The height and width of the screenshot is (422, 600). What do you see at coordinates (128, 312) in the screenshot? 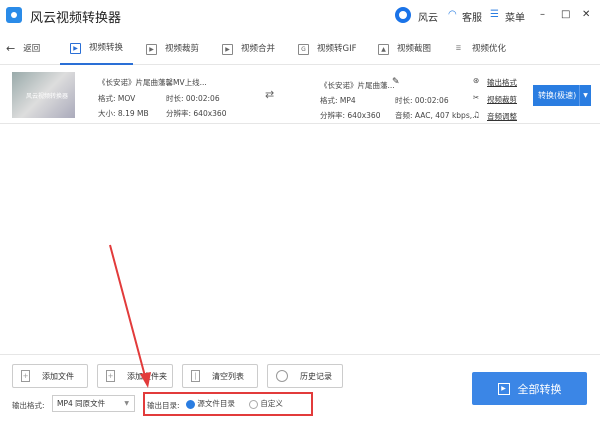
I see `arrow-line` at bounding box center [128, 312].